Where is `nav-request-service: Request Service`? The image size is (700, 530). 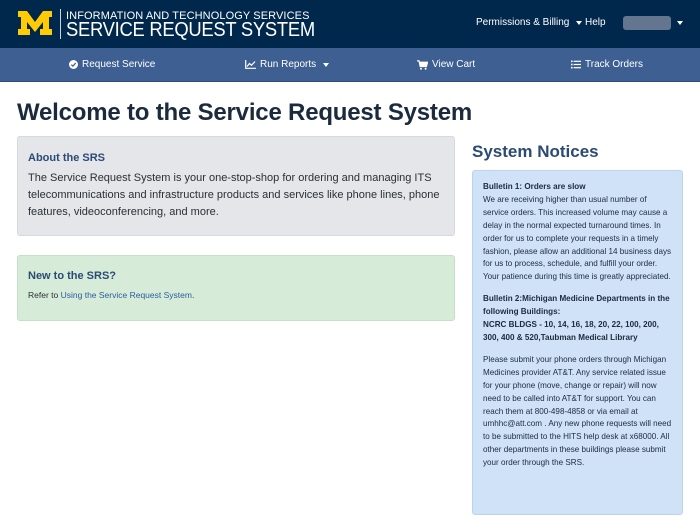 nav-request-service: Request Service is located at coordinates (112, 64).